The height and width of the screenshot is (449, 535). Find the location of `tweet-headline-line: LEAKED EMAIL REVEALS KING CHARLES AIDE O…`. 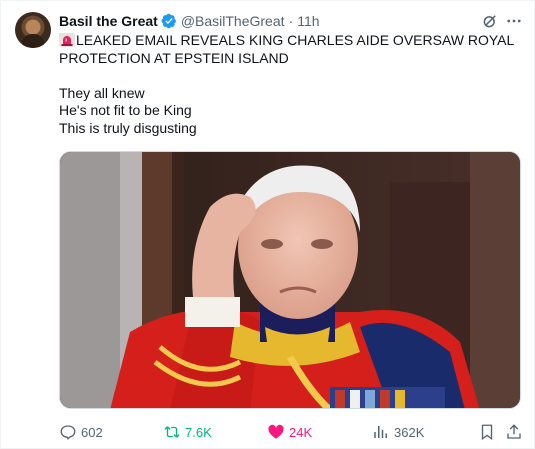

tweet-headline-line: LEAKED EMAIL REVEALS KING CHARLES AIDE O… is located at coordinates (289, 49).